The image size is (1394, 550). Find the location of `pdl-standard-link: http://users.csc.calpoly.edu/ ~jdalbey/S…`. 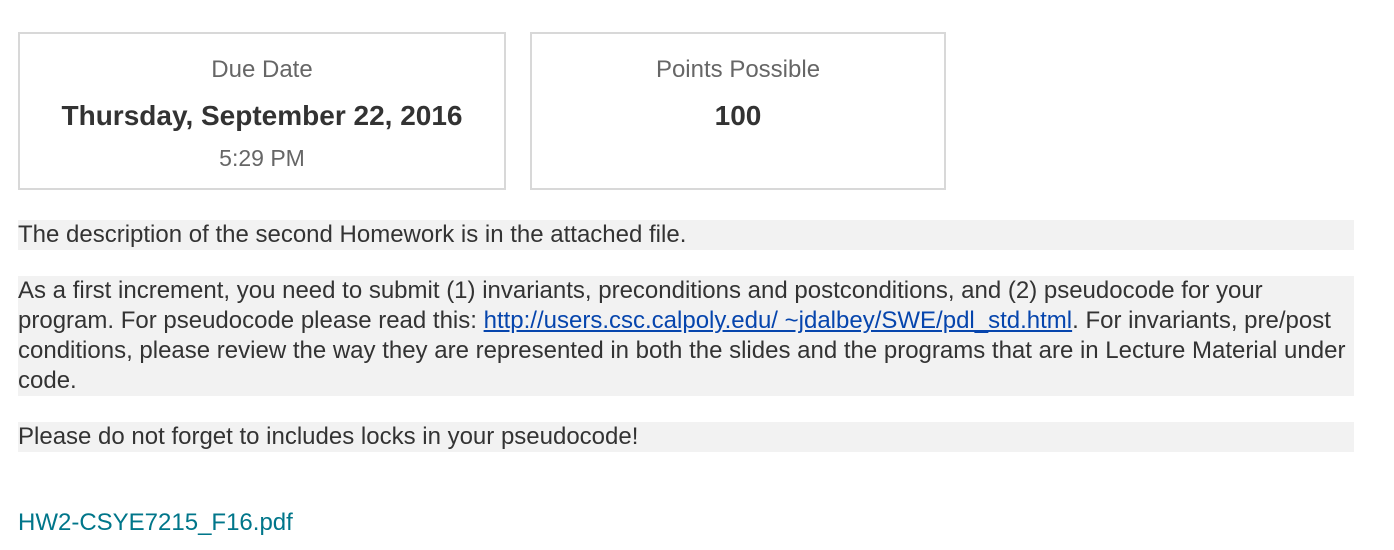

pdl-standard-link: http://users.csc.calpoly.edu/ ~jdalbey/S… is located at coordinates (778, 320).